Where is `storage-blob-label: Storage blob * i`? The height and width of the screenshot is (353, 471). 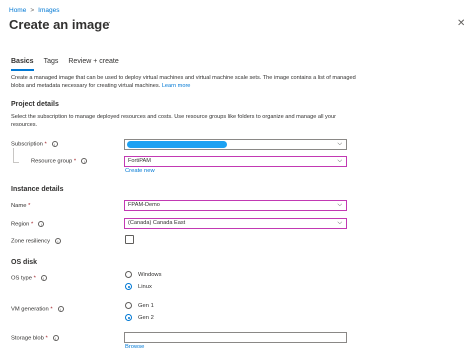
storage-blob-label: Storage blob * i is located at coordinates (35, 338).